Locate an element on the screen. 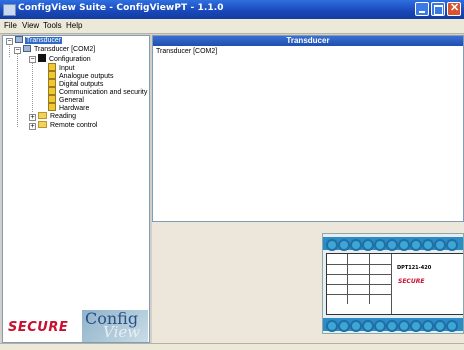 Image resolution: width=464 pixels, height=350 pixels. maximize-icon is located at coordinates (438, 10).